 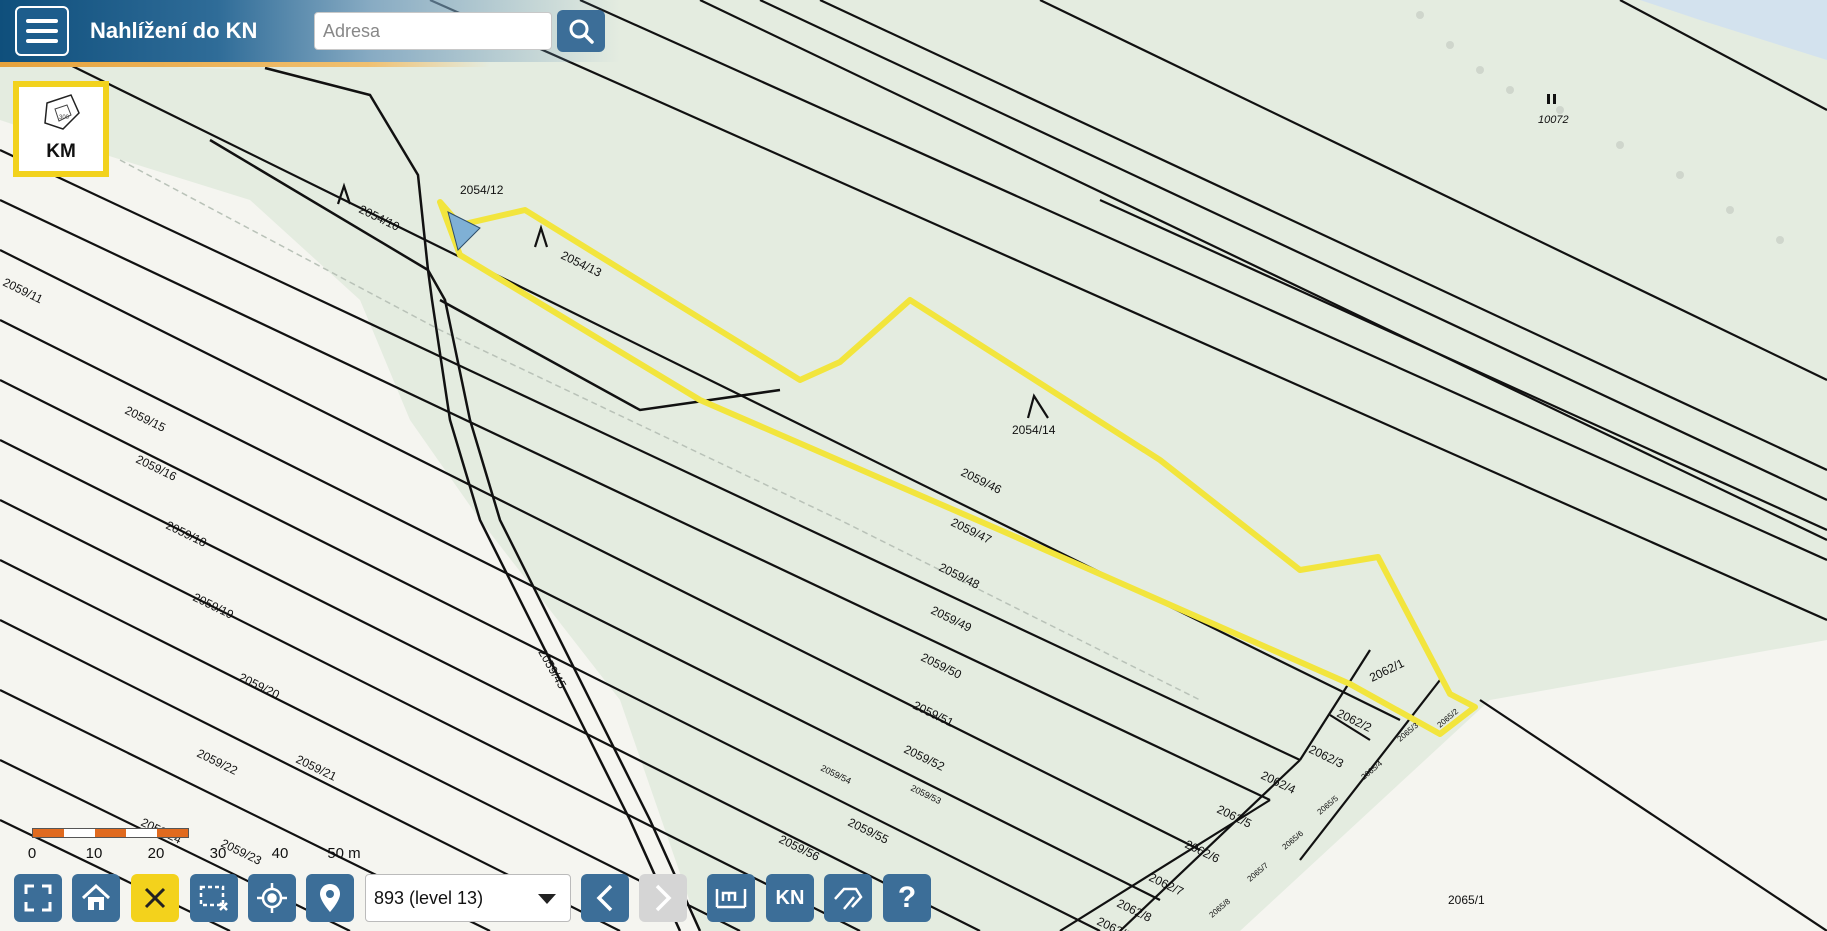 I want to click on map-pin-icon, so click(x=330, y=898).